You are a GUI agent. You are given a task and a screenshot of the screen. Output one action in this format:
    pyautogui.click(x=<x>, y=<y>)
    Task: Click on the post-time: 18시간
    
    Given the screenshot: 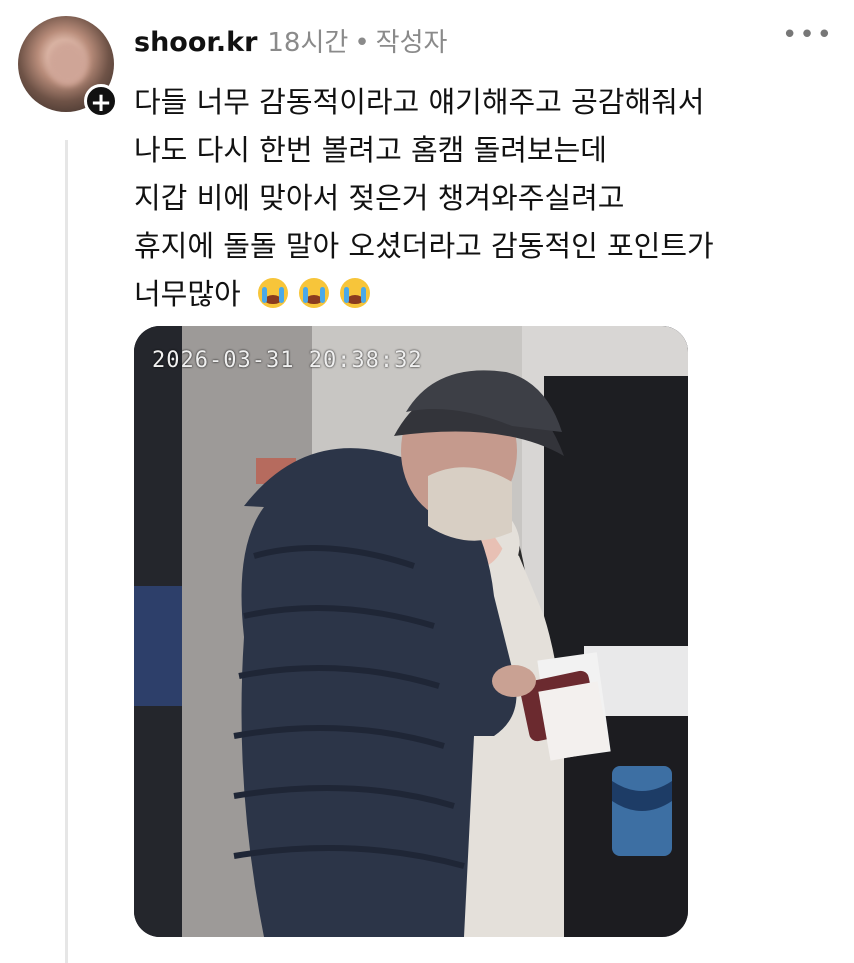 What is the action you would take?
    pyautogui.click(x=308, y=43)
    